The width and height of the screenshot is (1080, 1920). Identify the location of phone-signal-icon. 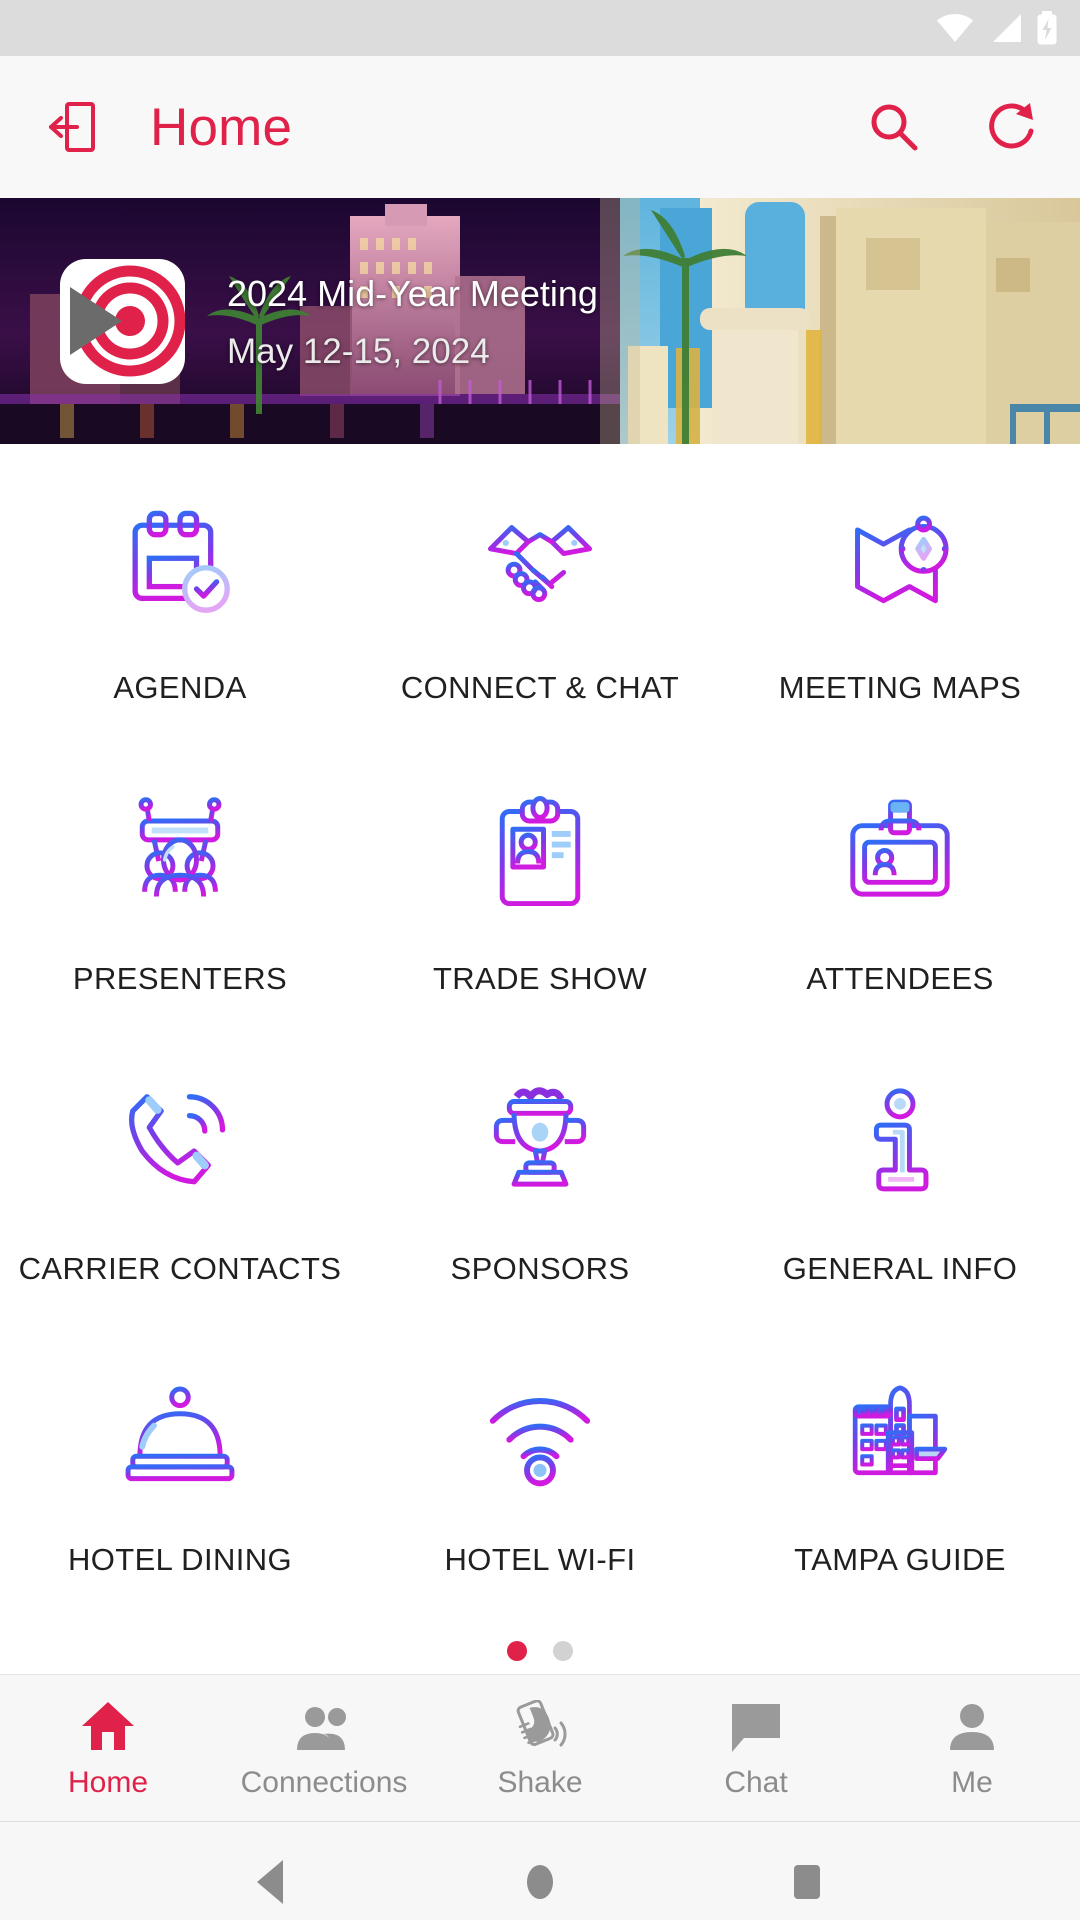
(180, 1144).